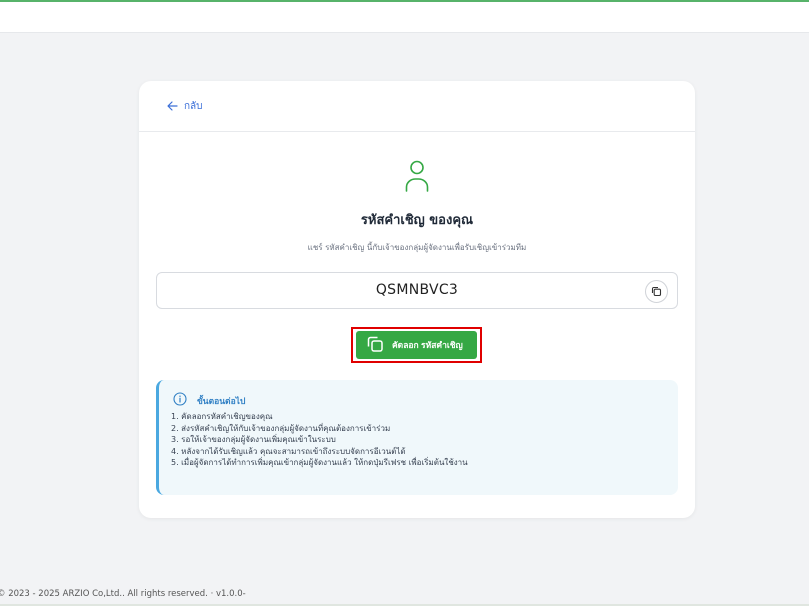 Image resolution: width=809 pixels, height=606 pixels. I want to click on copy-button-label: คัดลอก รหัสคำเชิญ, so click(427, 345).